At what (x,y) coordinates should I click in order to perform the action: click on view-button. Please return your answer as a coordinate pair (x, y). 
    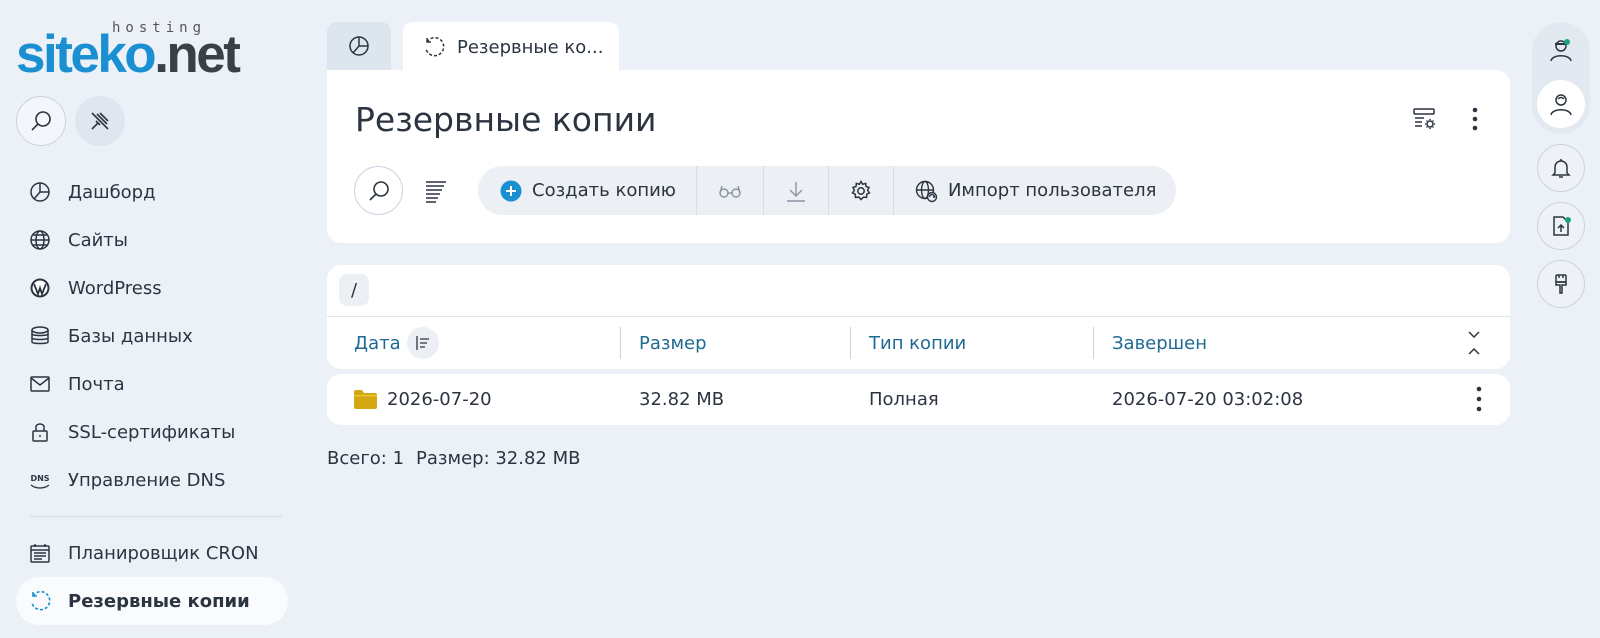
    Looking at the image, I should click on (729, 190).